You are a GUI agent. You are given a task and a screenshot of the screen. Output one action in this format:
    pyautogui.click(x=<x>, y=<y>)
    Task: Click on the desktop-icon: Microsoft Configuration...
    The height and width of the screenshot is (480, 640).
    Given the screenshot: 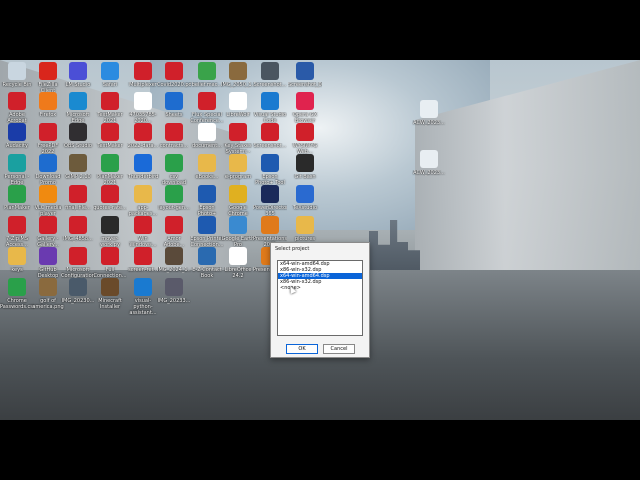 What is the action you would take?
    pyautogui.click(x=78, y=263)
    